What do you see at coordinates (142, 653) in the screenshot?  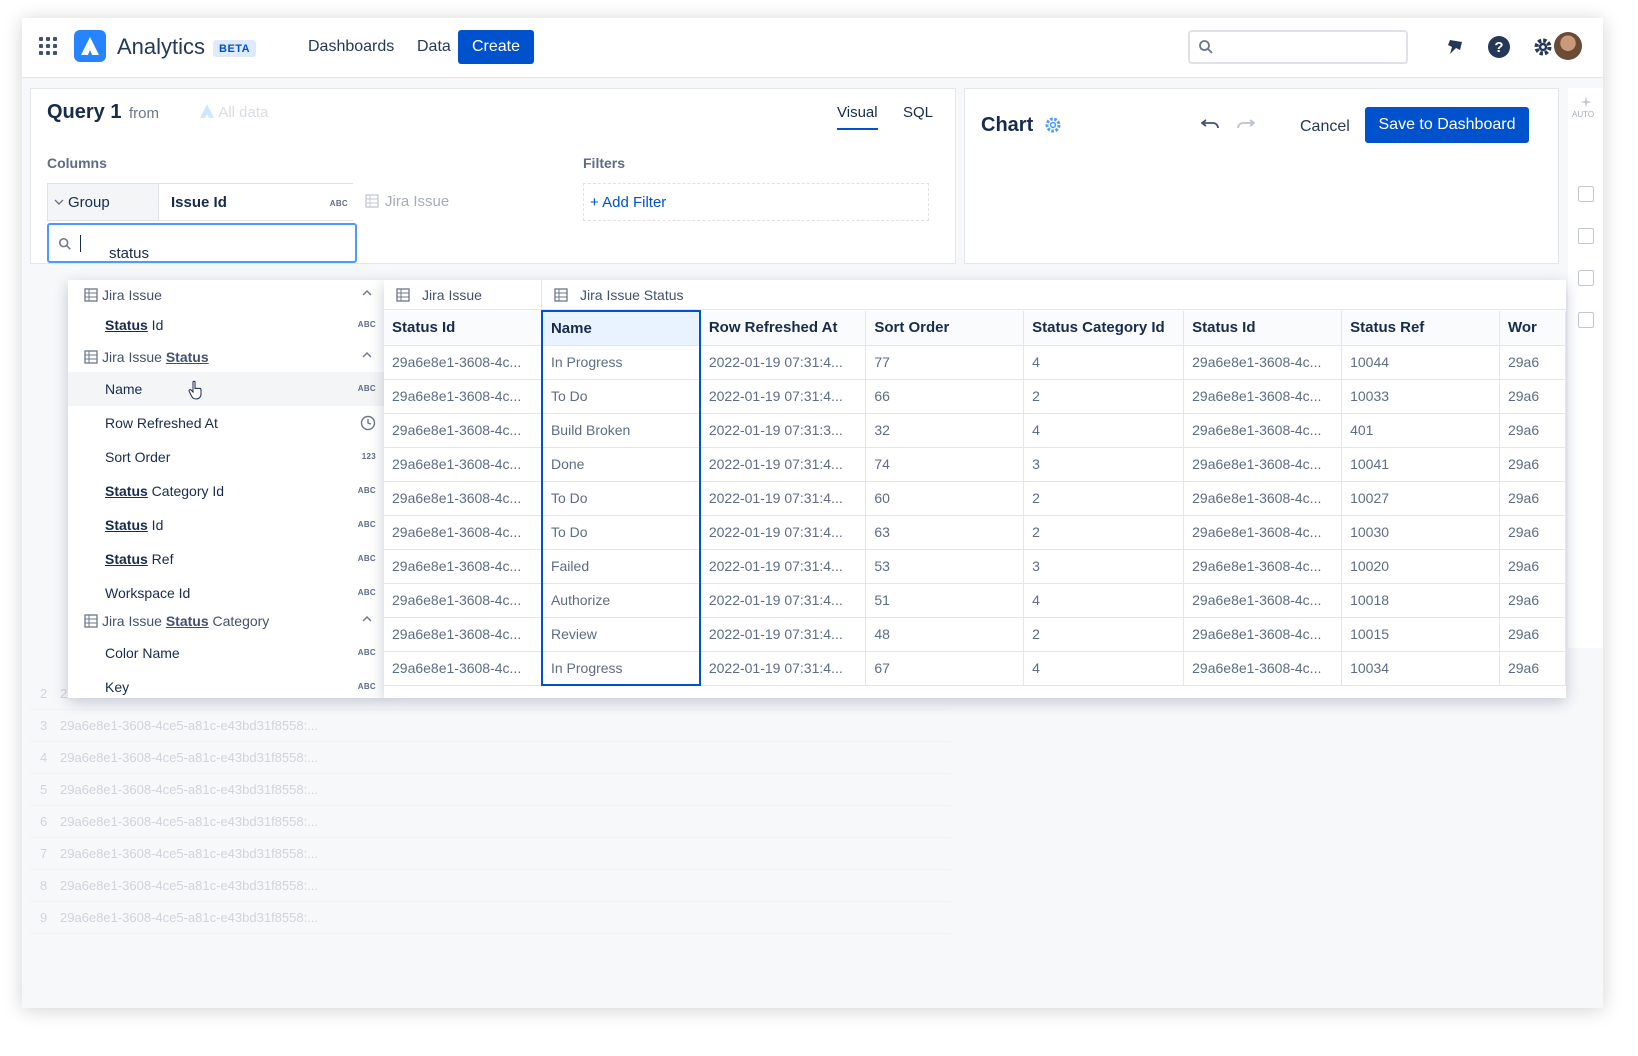 I see `column-option-label: Color Name` at bounding box center [142, 653].